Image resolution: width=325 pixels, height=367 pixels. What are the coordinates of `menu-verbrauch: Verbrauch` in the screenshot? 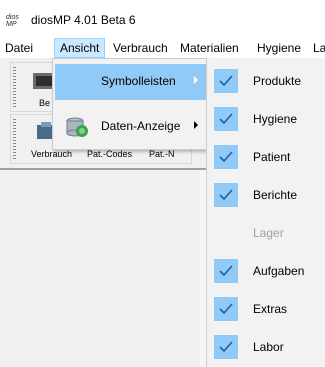 It's located at (140, 48).